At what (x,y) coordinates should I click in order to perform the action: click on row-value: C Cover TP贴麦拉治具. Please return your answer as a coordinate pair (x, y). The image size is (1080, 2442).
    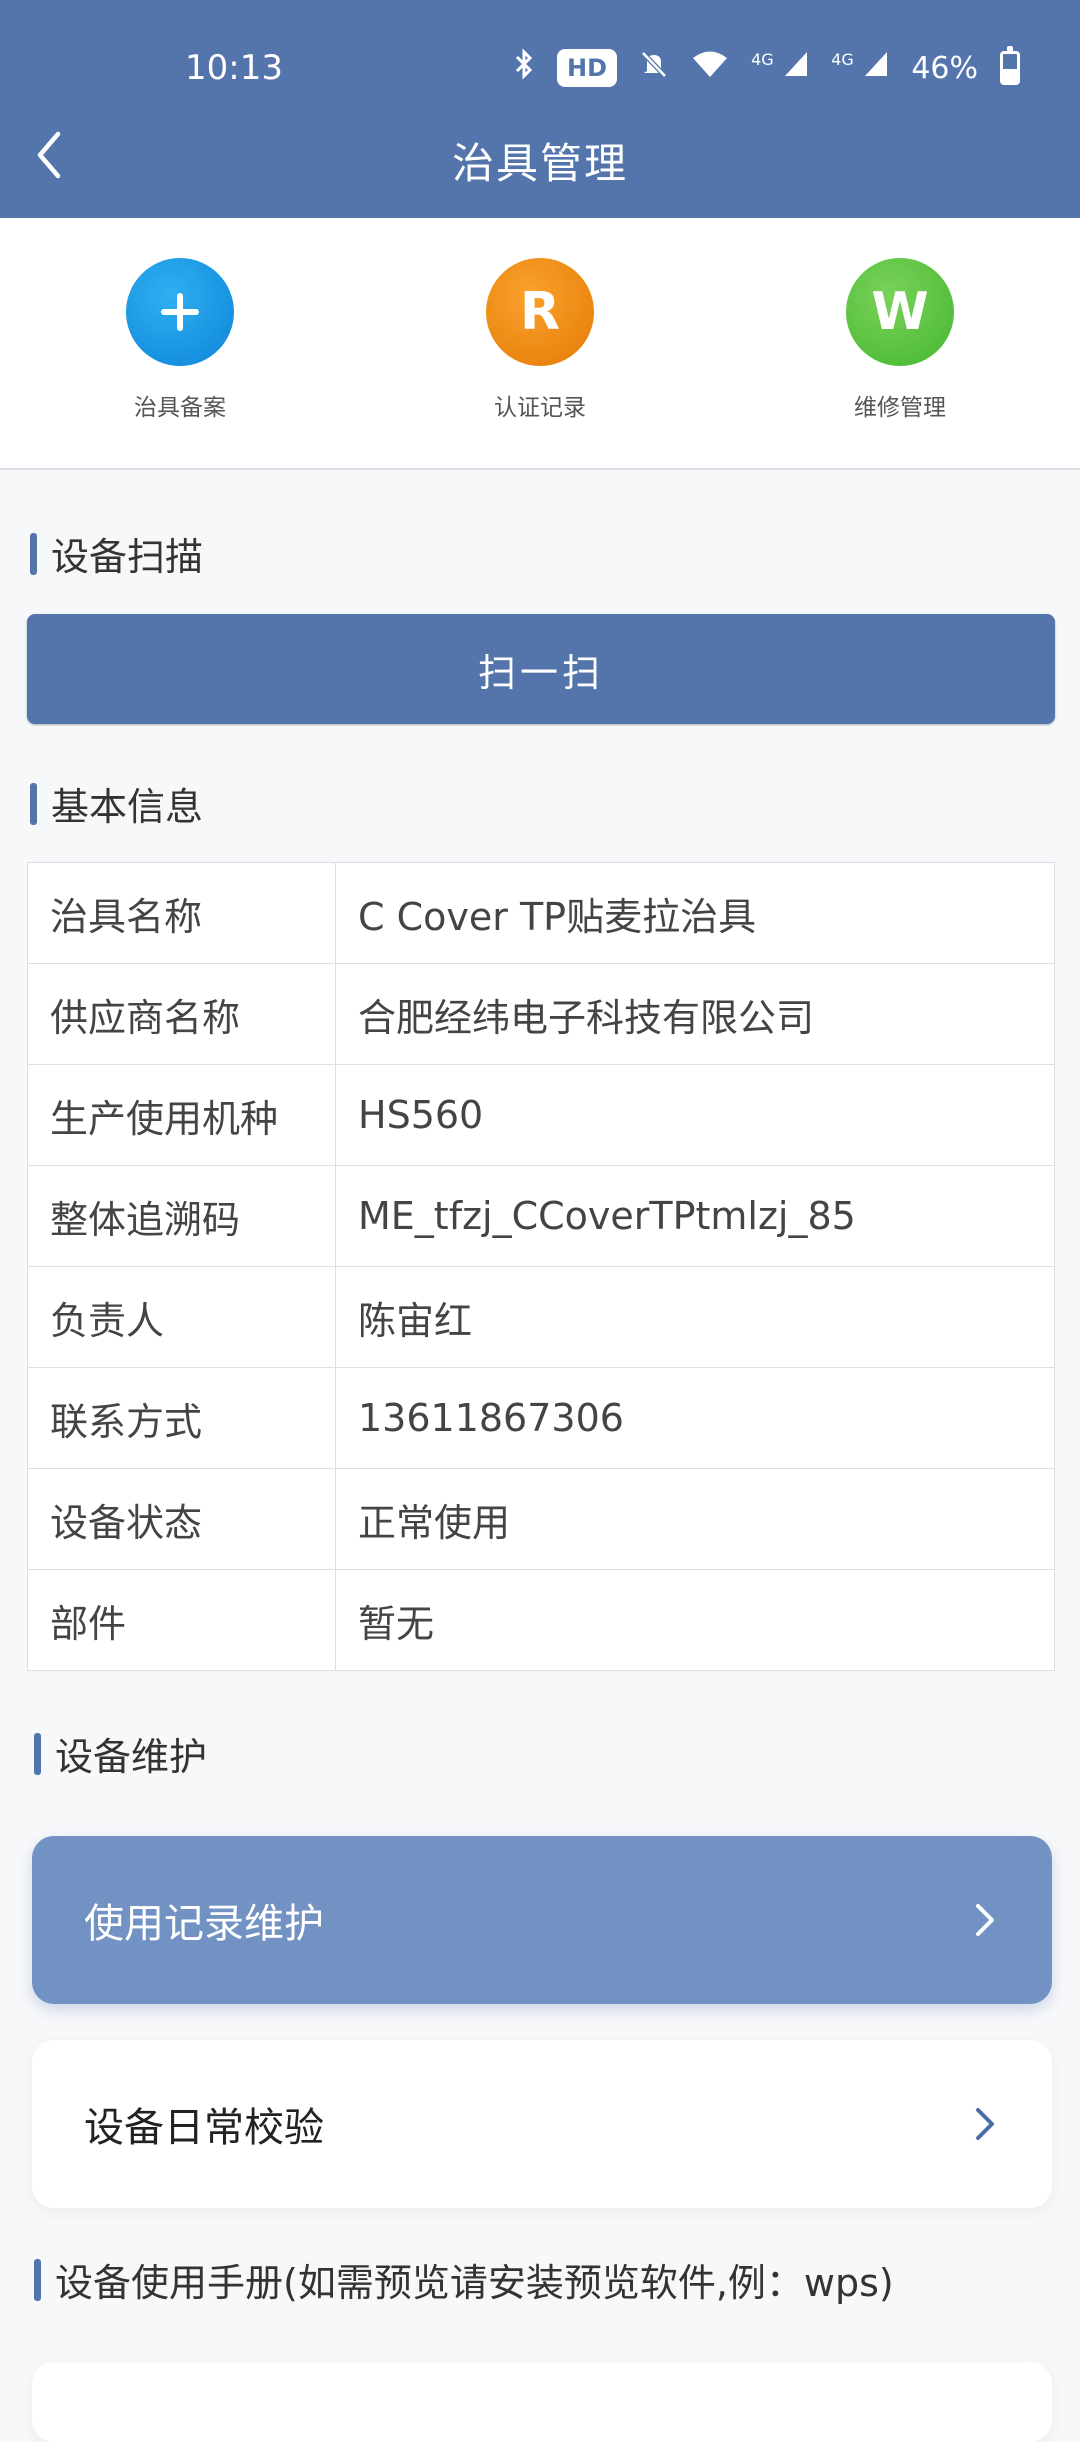
    Looking at the image, I should click on (695, 913).